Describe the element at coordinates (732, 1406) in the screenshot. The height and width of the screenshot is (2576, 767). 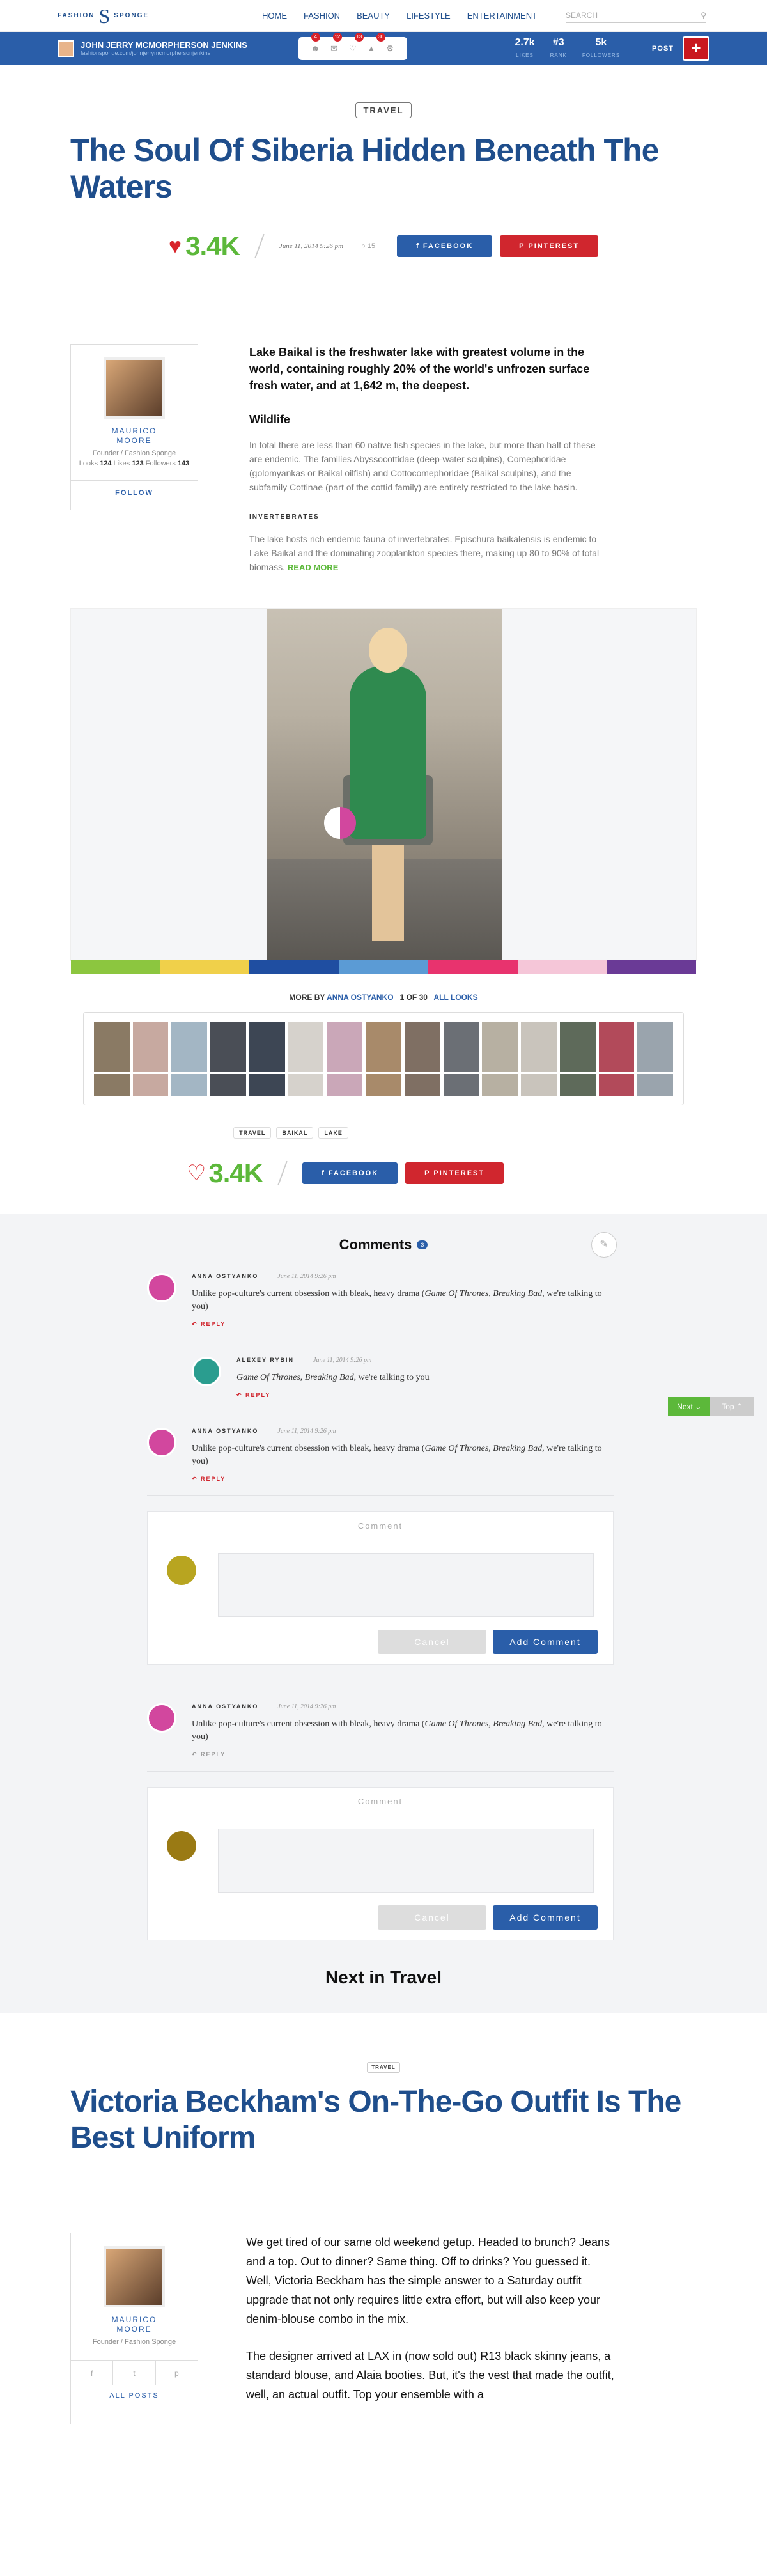
I see `top-button: Top ⌃` at that location.